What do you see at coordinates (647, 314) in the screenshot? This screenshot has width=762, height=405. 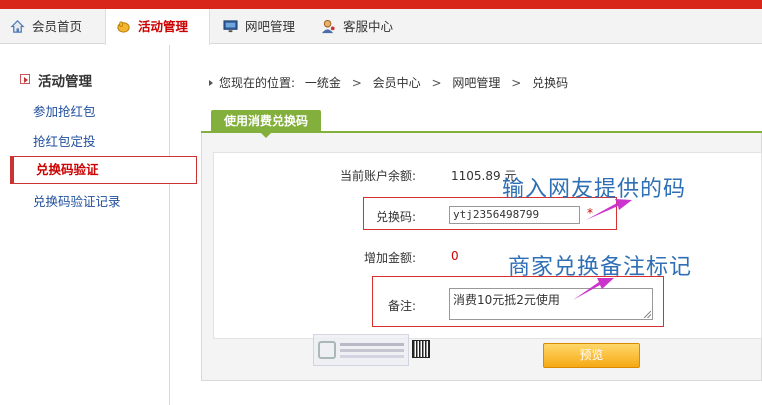 I see `resize-grip-icon` at bounding box center [647, 314].